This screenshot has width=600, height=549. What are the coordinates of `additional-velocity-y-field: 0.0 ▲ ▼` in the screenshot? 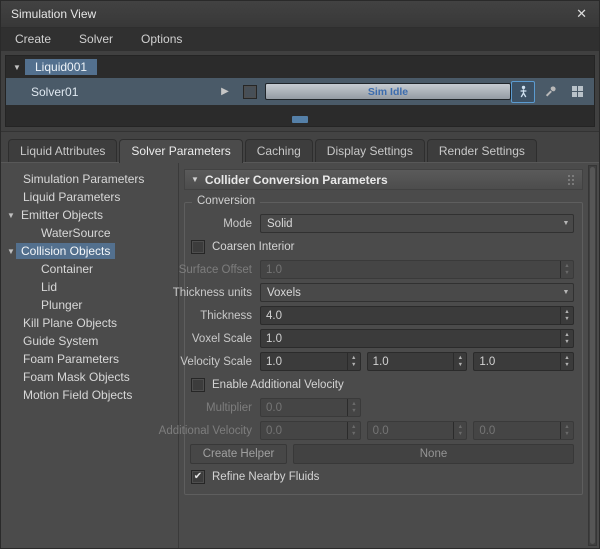 It's located at (417, 430).